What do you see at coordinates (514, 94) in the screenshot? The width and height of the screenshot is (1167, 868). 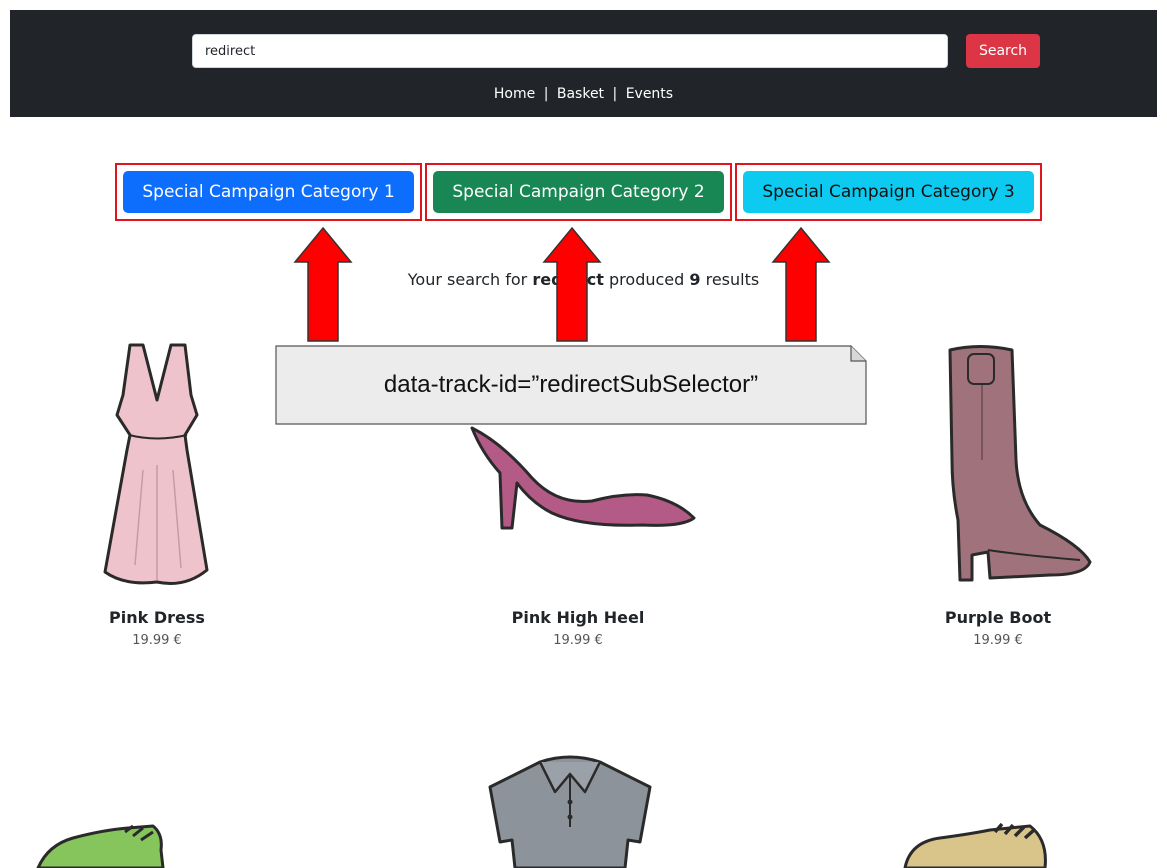 I see `nav-home-link: Home` at bounding box center [514, 94].